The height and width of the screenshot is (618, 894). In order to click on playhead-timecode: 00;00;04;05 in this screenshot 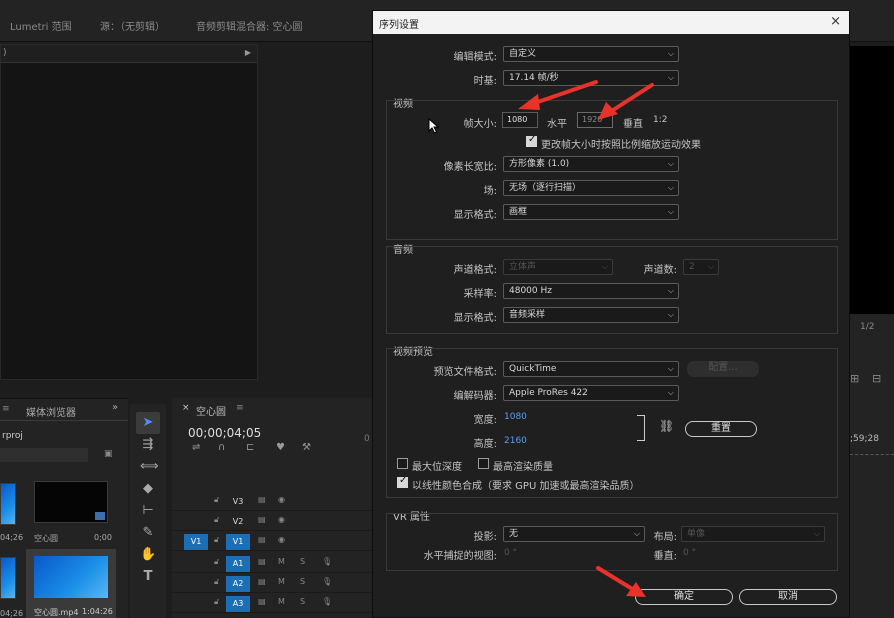, I will do `click(224, 433)`.